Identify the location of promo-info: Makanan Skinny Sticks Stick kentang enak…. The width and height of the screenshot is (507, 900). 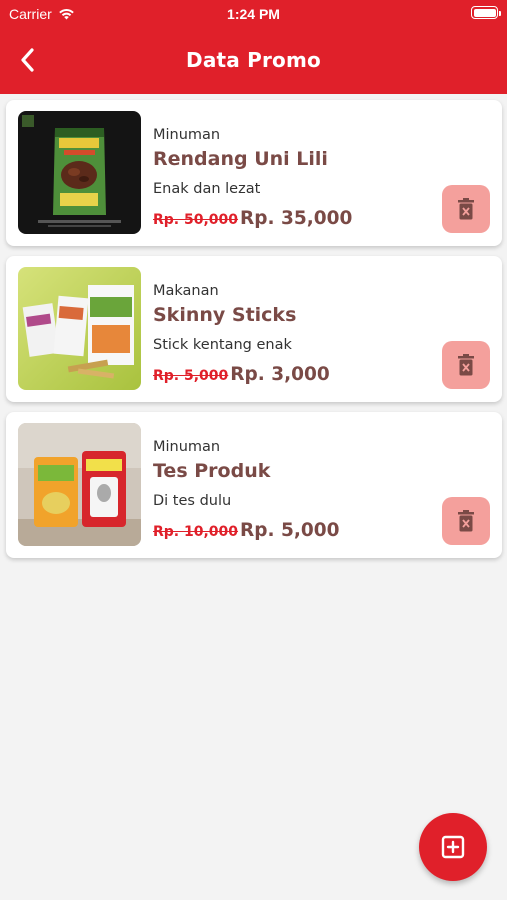
(292, 334).